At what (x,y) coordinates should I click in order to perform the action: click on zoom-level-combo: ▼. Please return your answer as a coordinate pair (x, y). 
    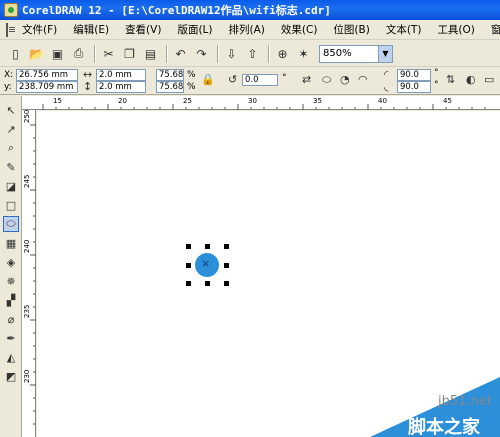
    Looking at the image, I should click on (356, 53).